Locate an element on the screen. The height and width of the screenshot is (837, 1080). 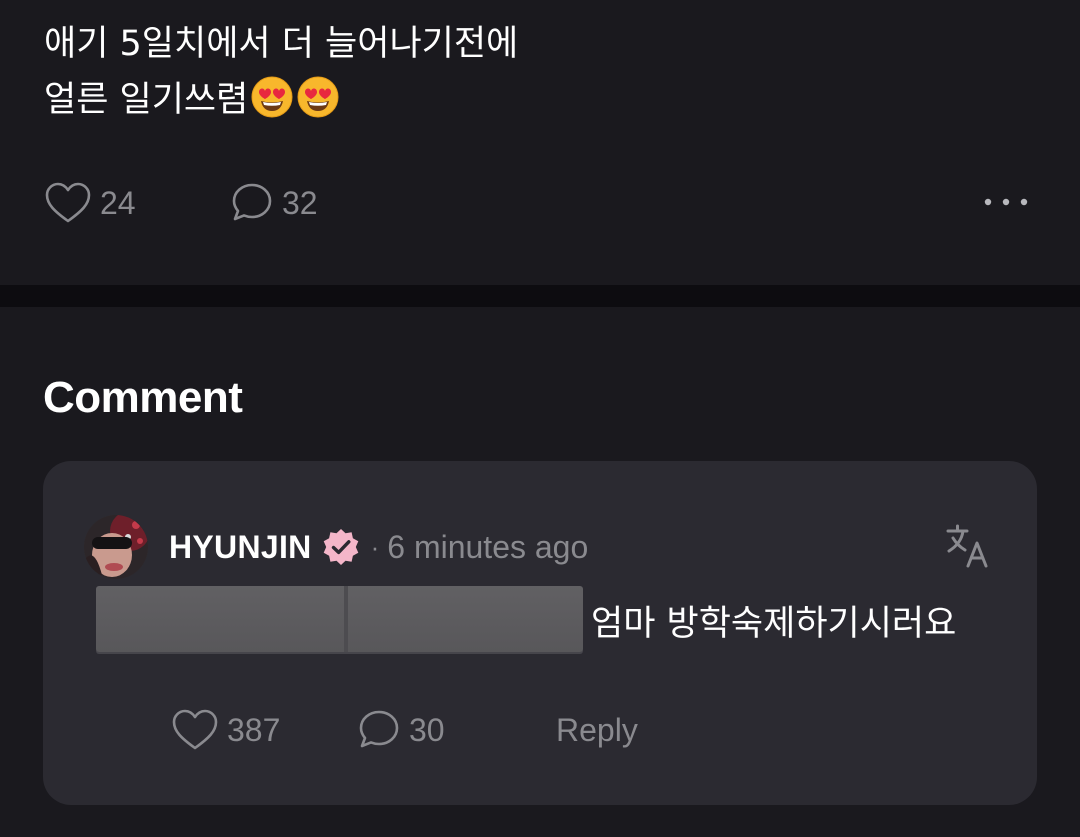
post-text-line-2: 얼른 일기쓰렴 is located at coordinates (146, 100).